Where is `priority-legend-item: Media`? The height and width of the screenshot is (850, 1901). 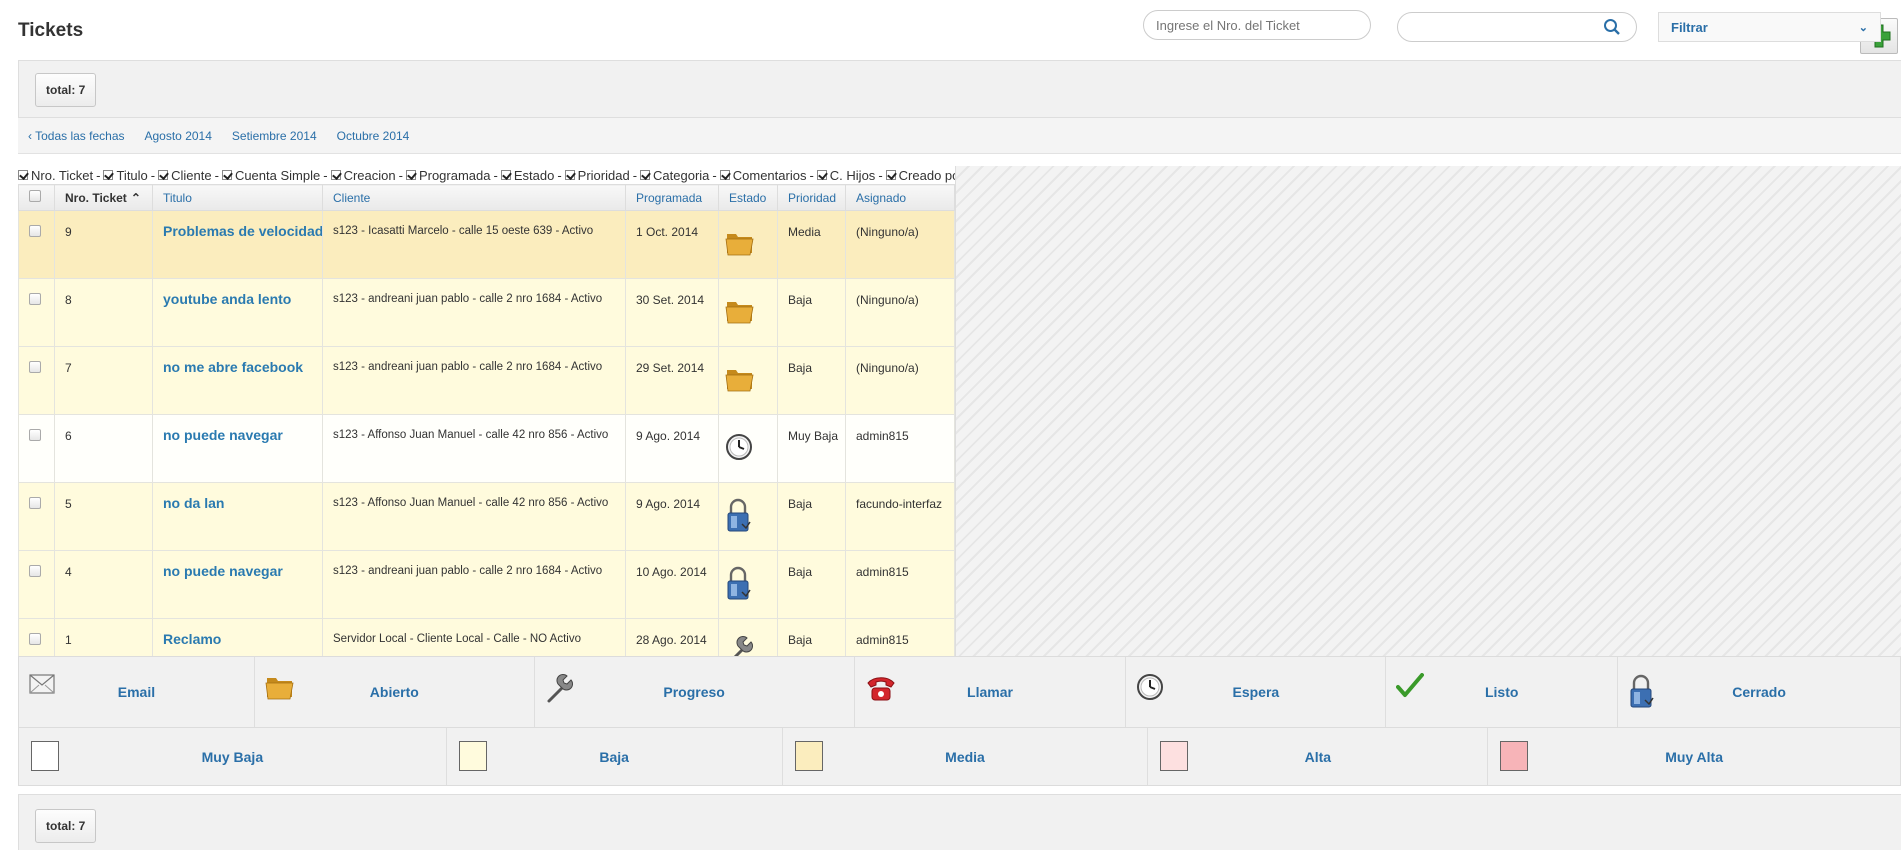 priority-legend-item: Media is located at coordinates (966, 756).